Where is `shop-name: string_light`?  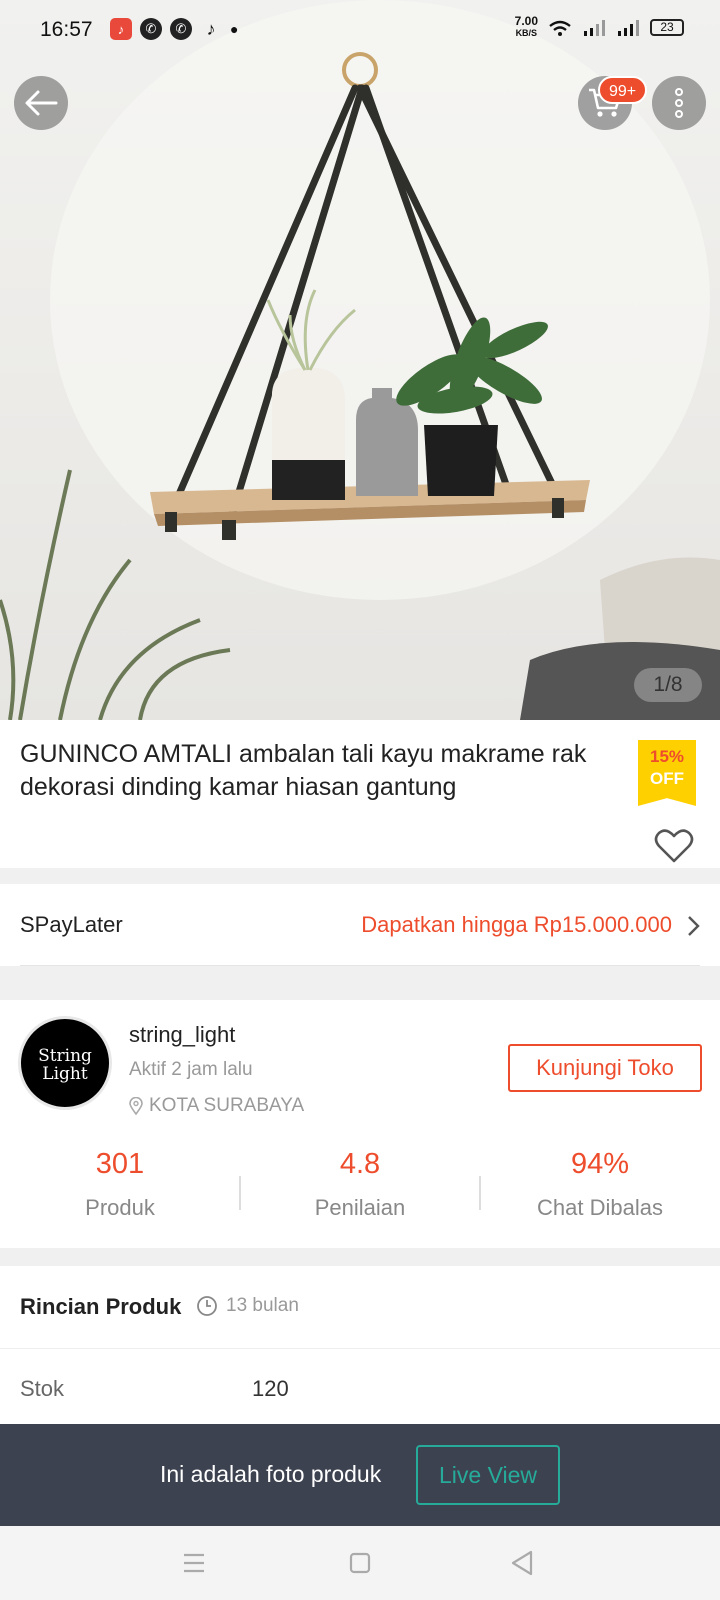
shop-name: string_light is located at coordinates (182, 1035).